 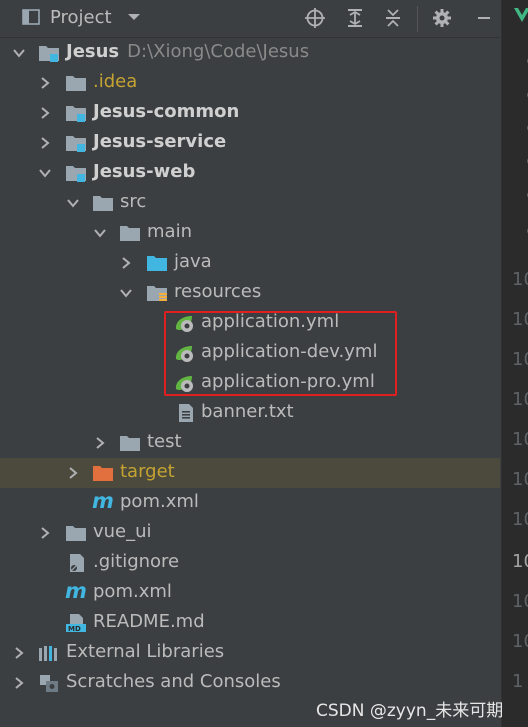 What do you see at coordinates (74, 629) in the screenshot?
I see `svg-text: MD` at bounding box center [74, 629].